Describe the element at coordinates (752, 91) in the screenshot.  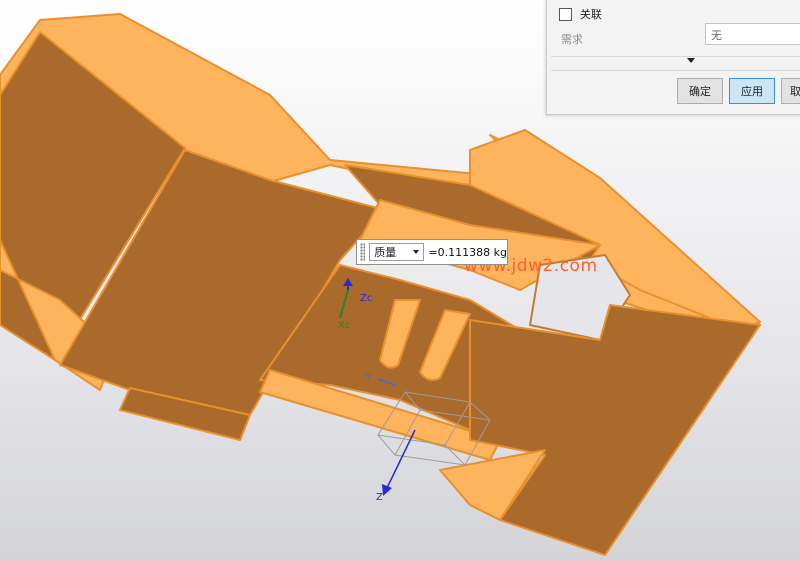
I see `apply-button: 应用` at that location.